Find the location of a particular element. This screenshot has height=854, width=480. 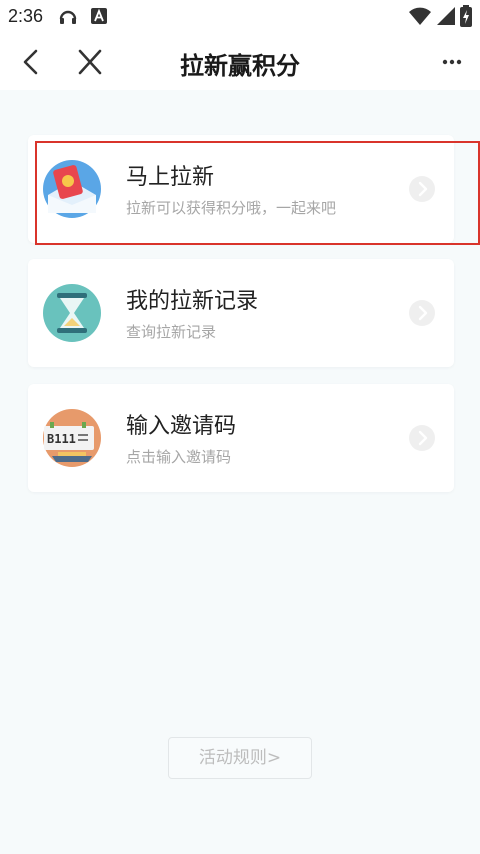

card-description: 点击输入邀请码 is located at coordinates (179, 457).